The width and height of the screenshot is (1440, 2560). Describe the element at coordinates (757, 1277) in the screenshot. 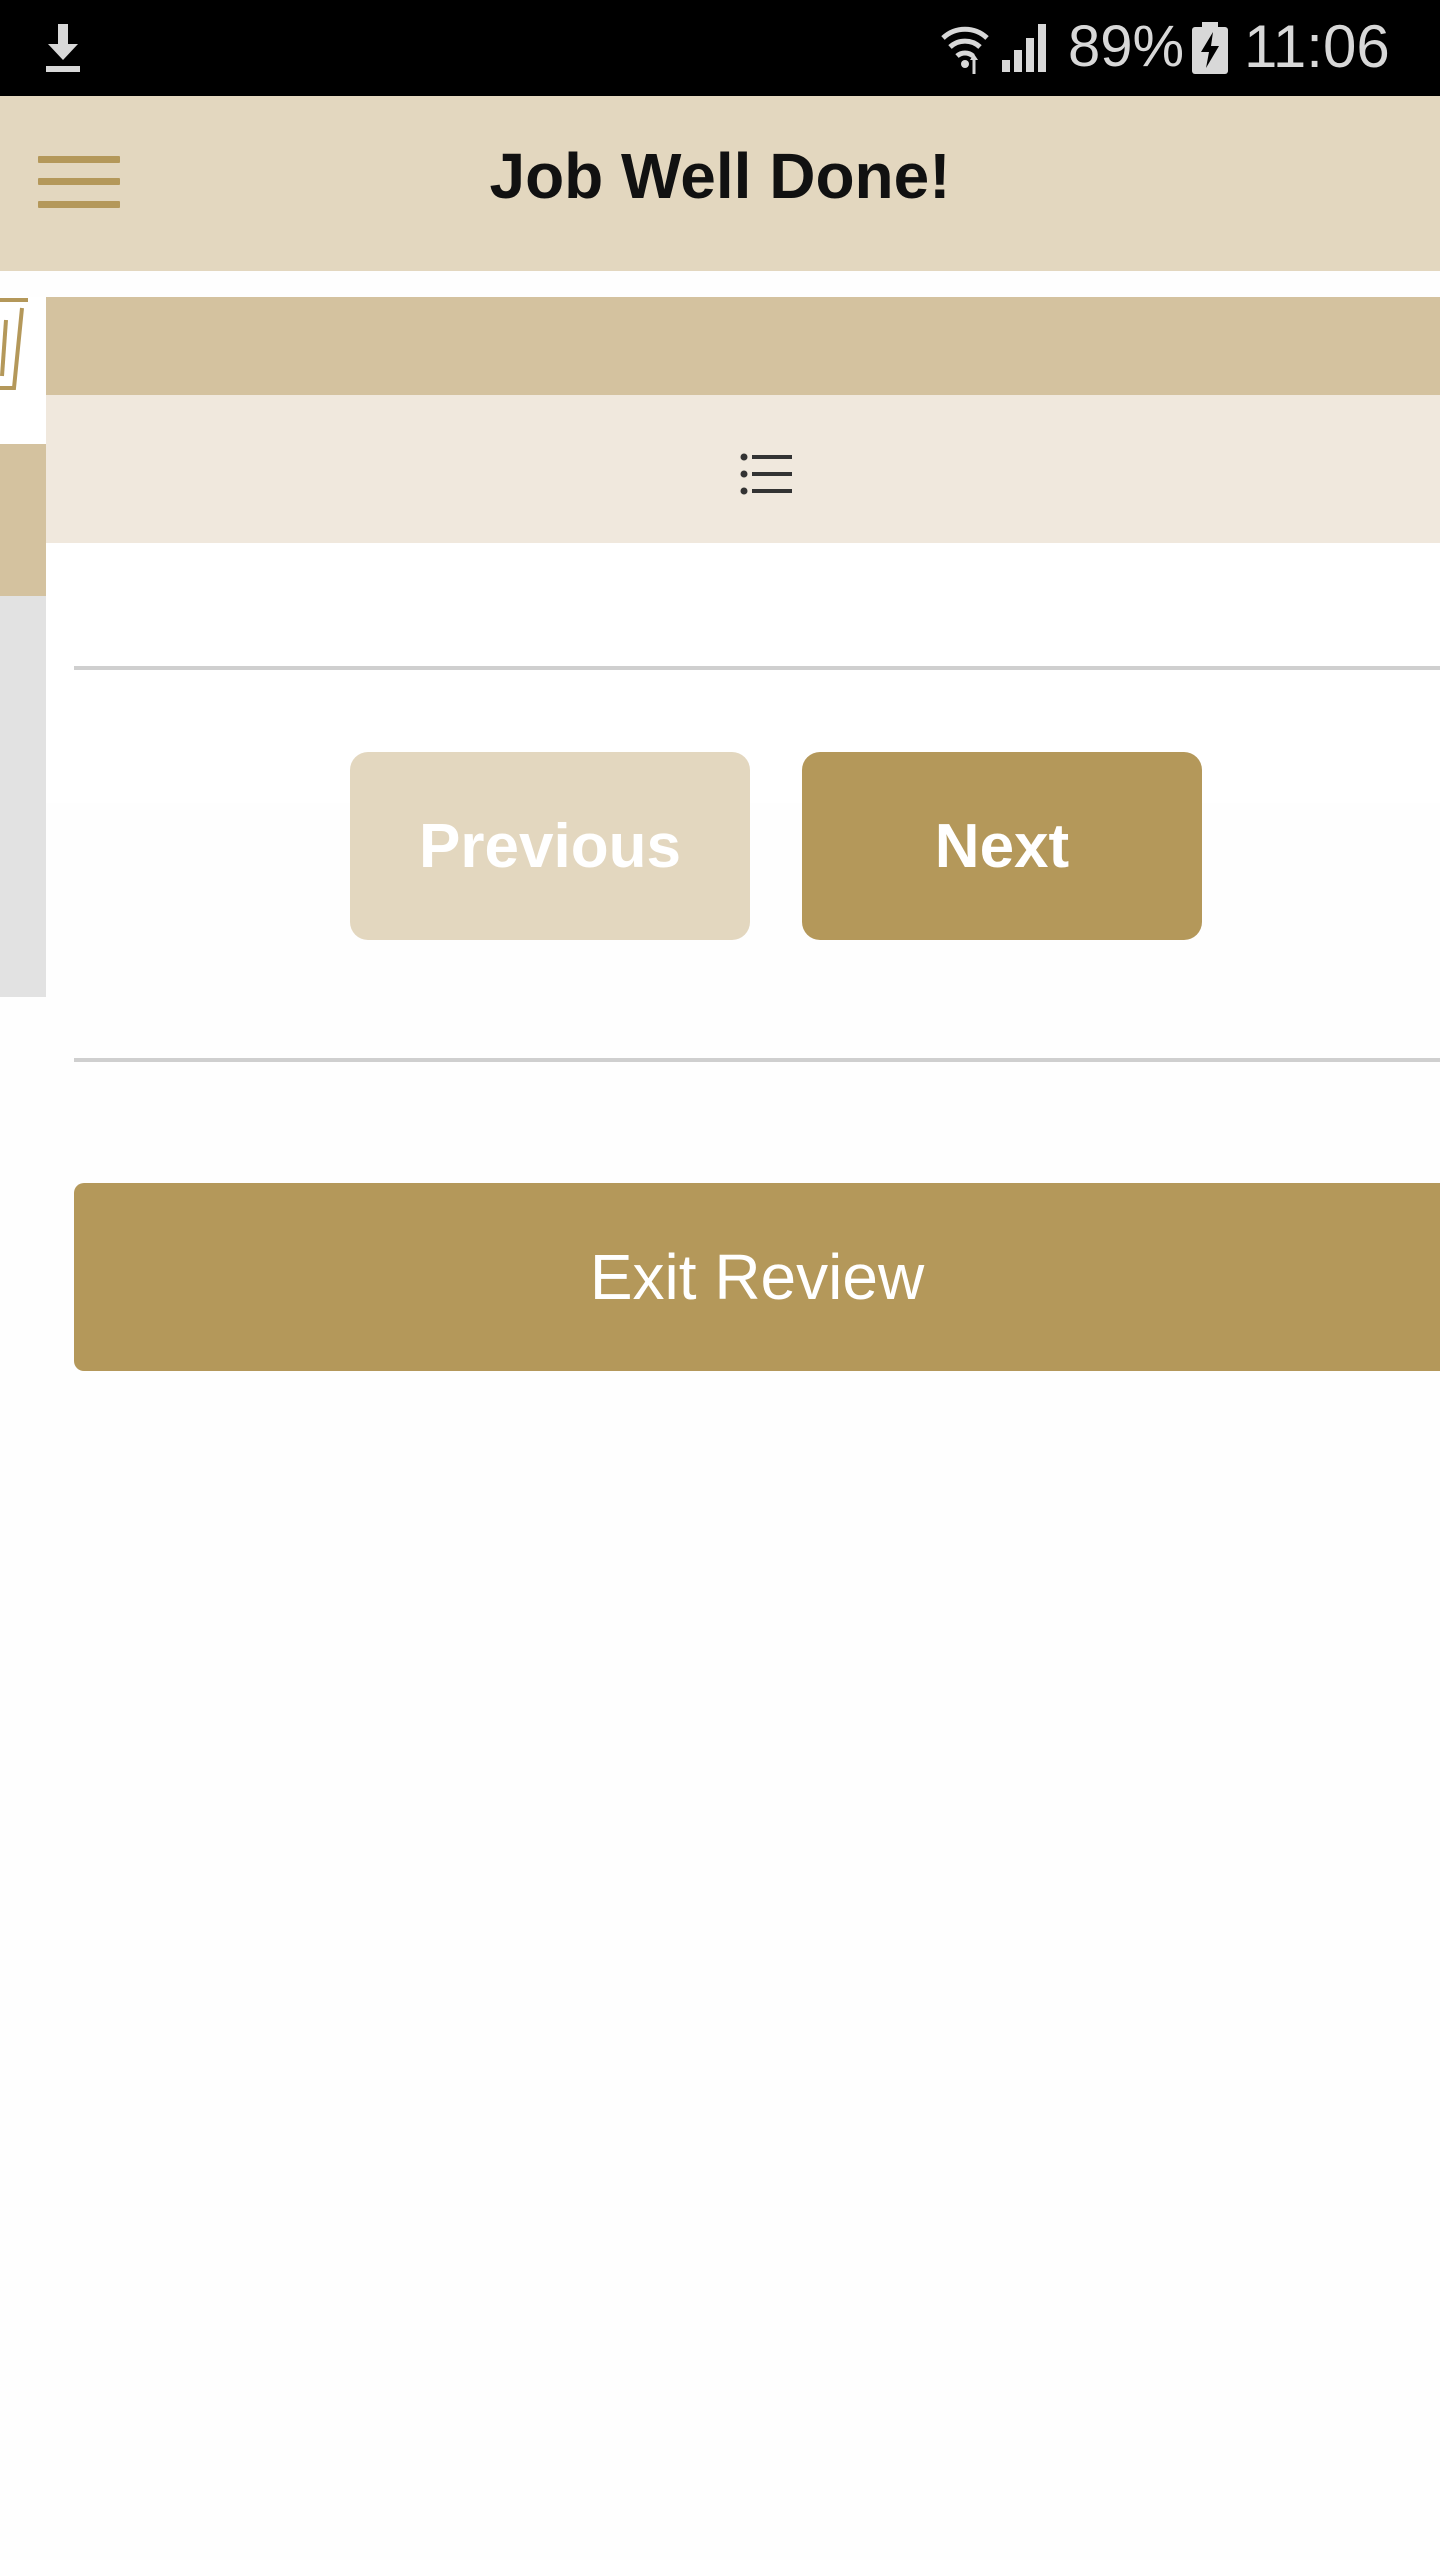

I see `exit-review-button: Exit Review` at that location.